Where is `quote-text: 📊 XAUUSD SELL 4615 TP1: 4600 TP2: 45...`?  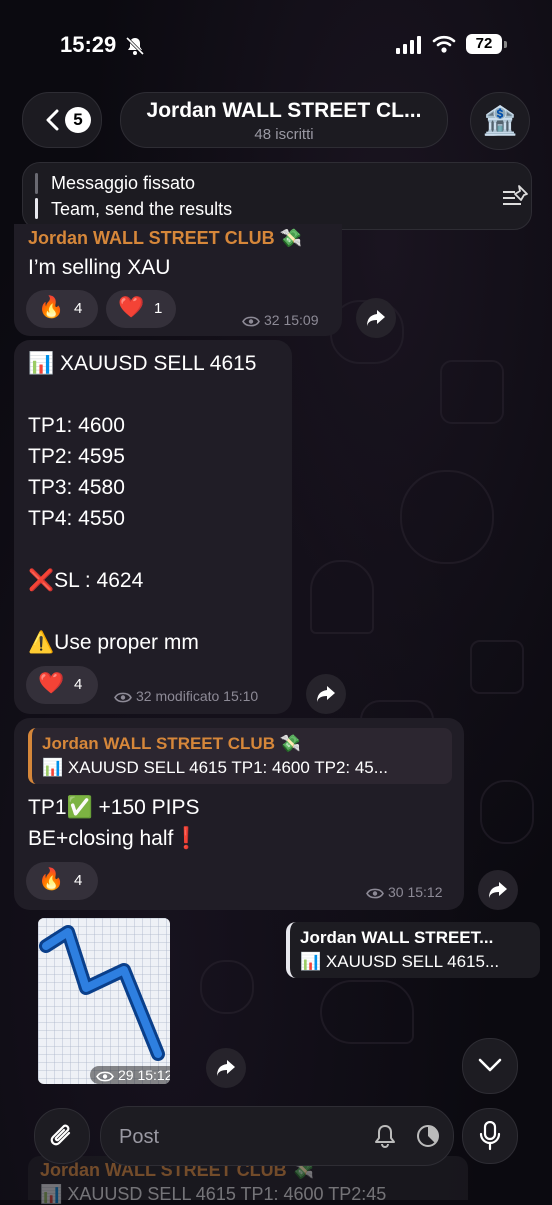 quote-text: 📊 XAUUSD SELL 4615 TP1: 4600 TP2: 45... is located at coordinates (215, 767).